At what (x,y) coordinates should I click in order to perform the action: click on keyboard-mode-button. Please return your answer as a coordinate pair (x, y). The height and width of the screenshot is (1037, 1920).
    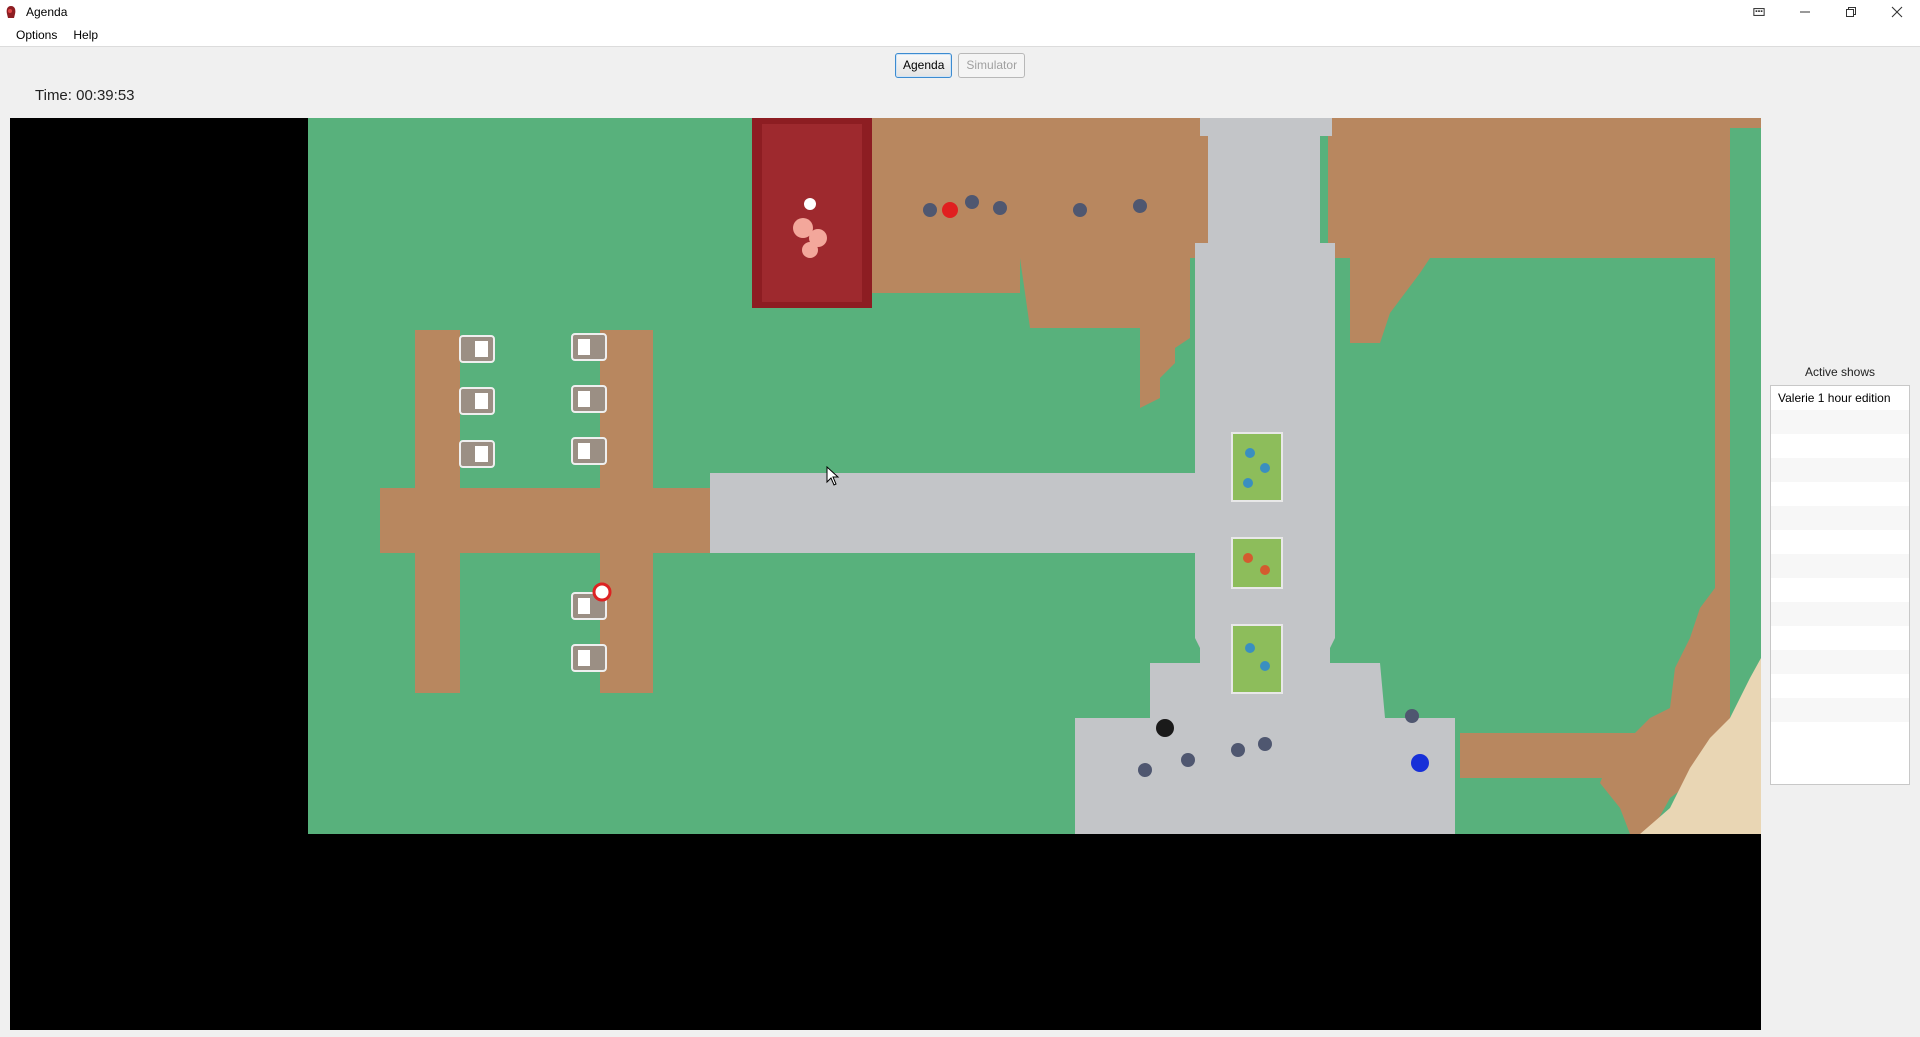
    Looking at the image, I should click on (1759, 11).